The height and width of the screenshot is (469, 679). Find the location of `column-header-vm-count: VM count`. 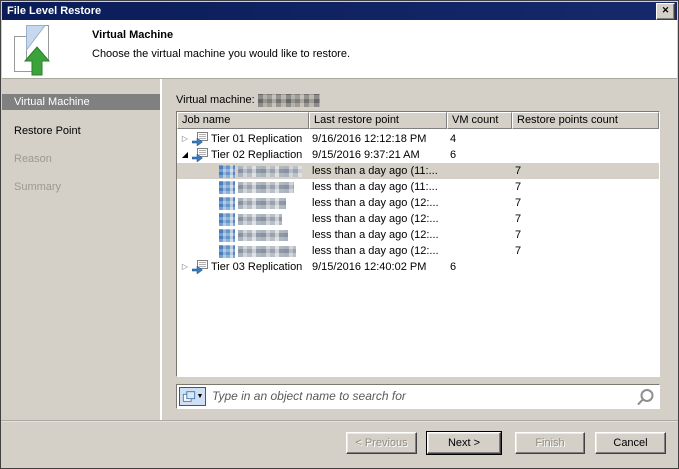

column-header-vm-count: VM count is located at coordinates (479, 120).